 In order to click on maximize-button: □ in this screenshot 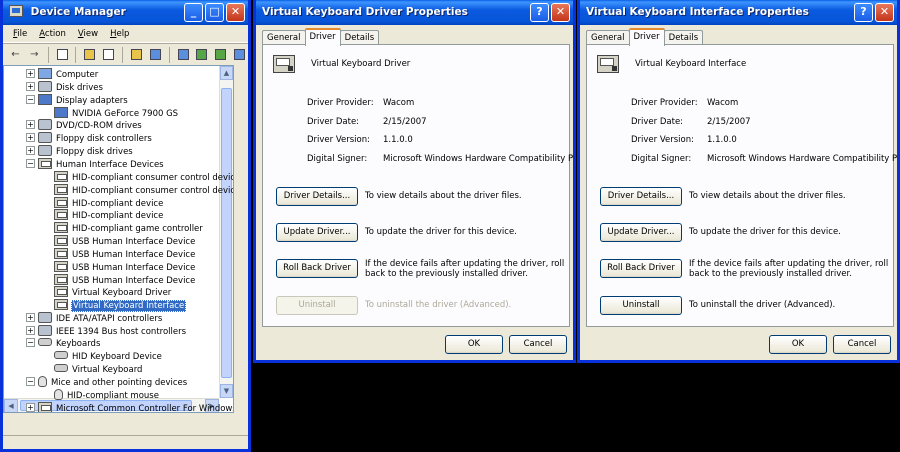, I will do `click(214, 12)`.